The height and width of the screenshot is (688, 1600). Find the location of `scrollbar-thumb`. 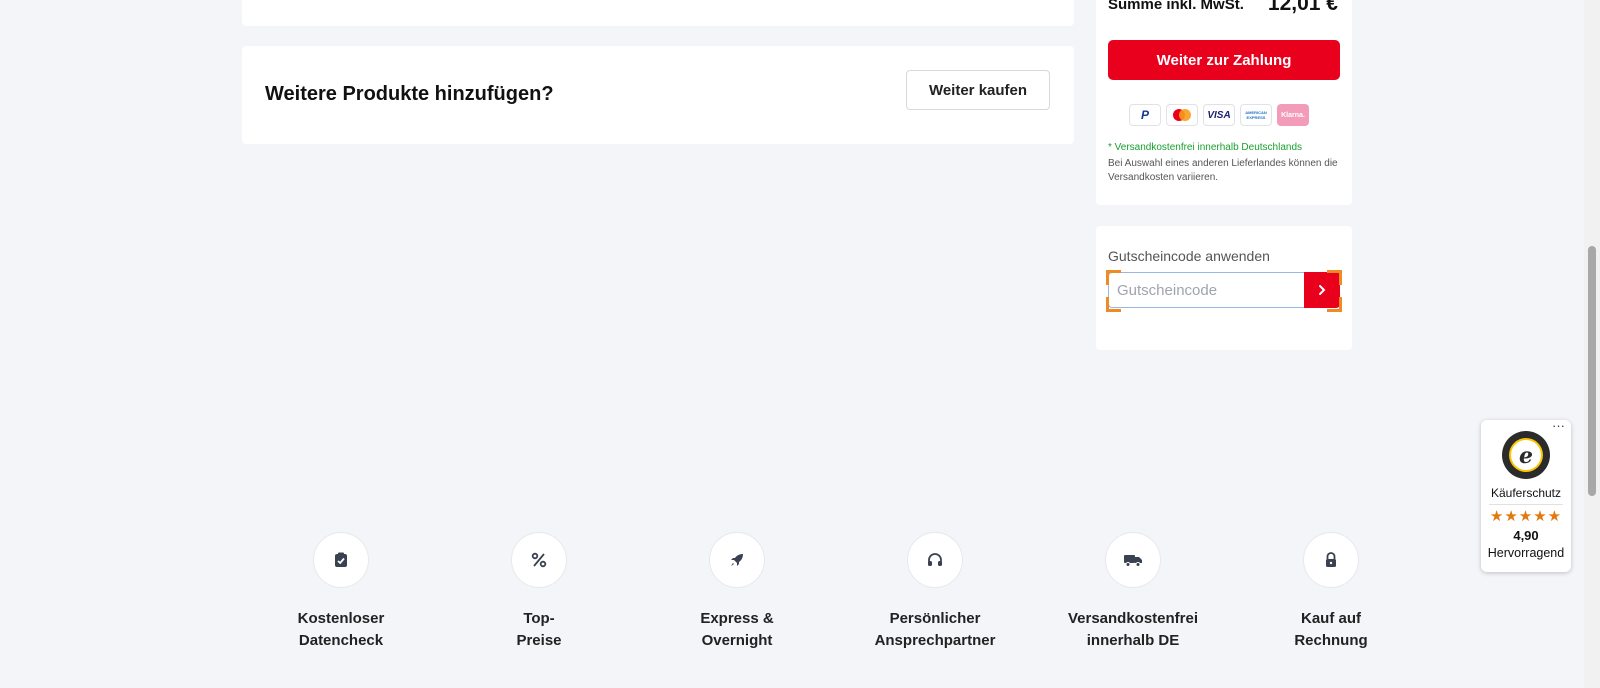

scrollbar-thumb is located at coordinates (1592, 371).